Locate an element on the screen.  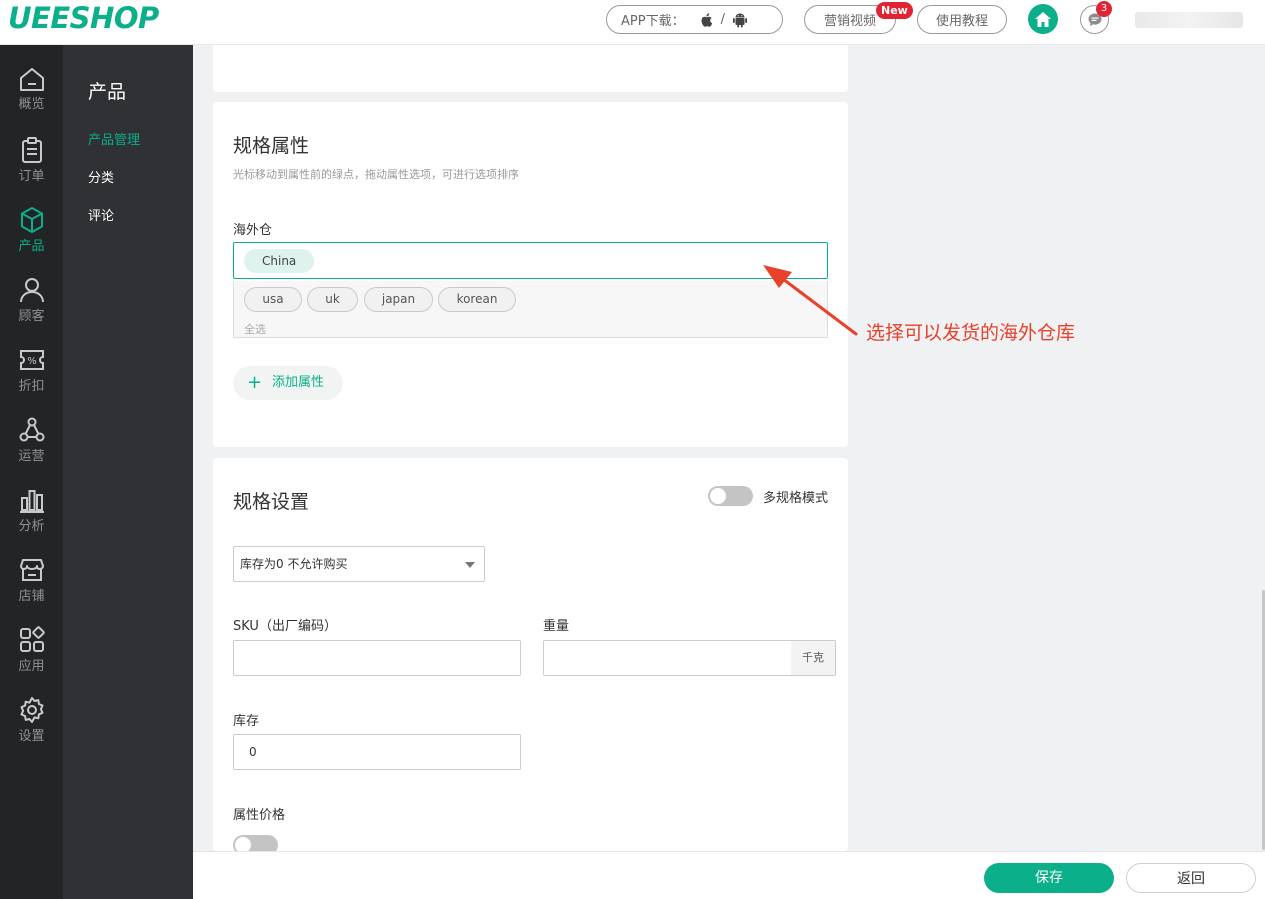
annotation-arrow-icon is located at coordinates (810, 300).